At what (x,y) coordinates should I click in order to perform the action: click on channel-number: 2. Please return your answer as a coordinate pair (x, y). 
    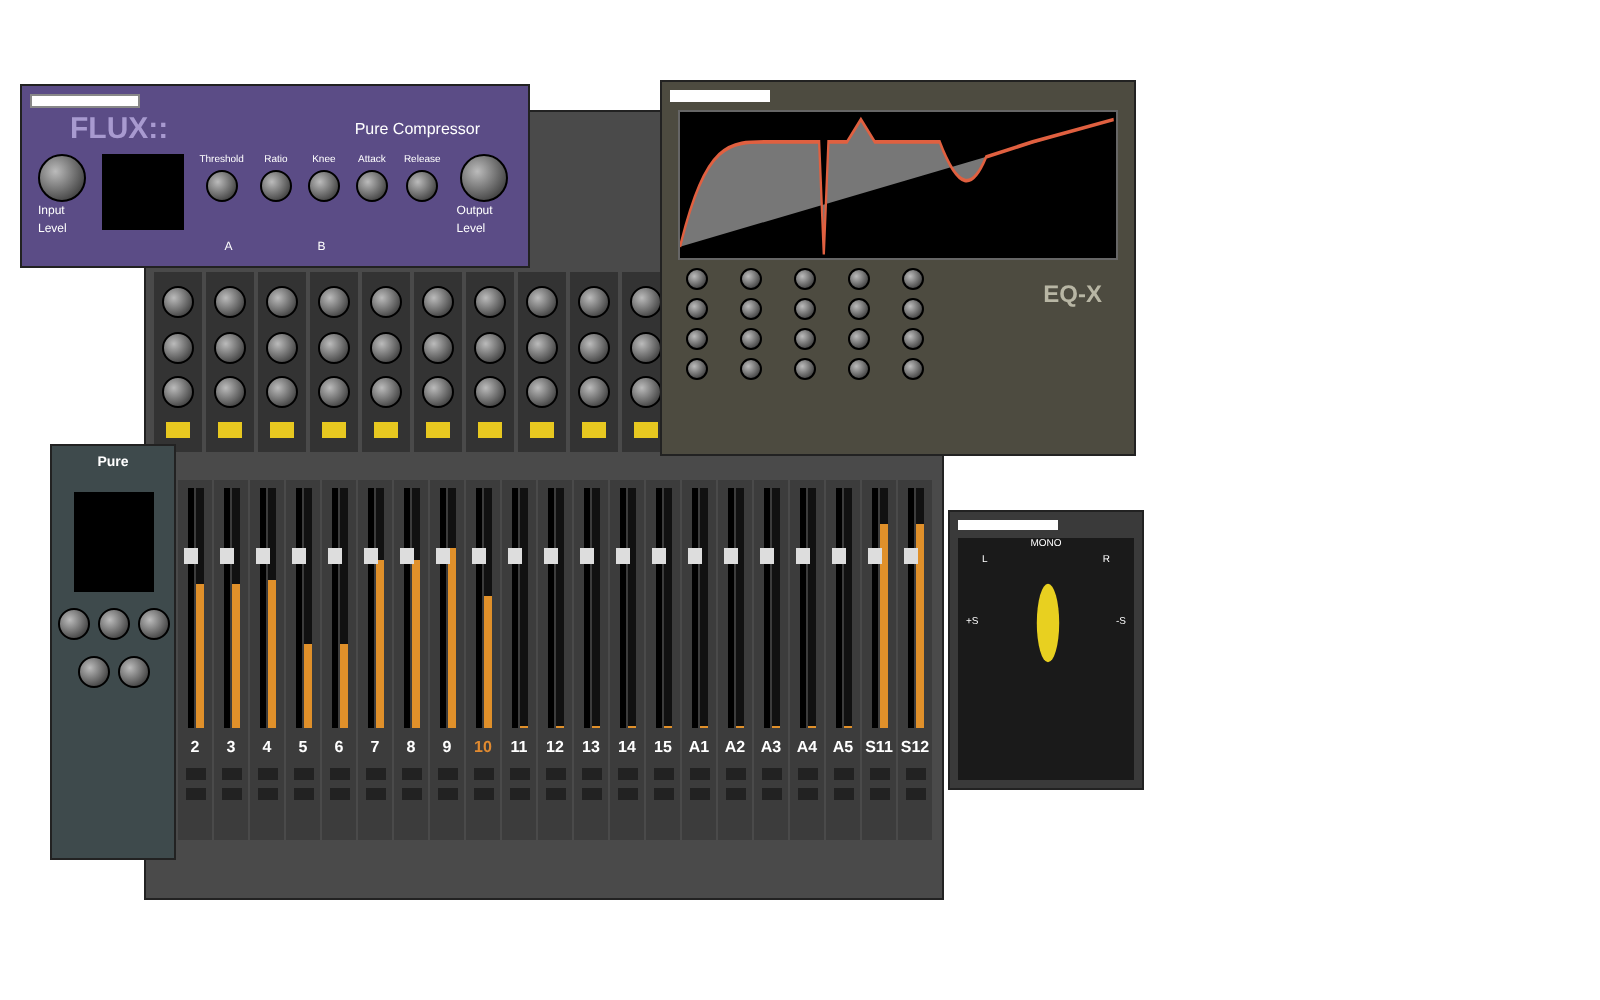
    Looking at the image, I should click on (195, 748).